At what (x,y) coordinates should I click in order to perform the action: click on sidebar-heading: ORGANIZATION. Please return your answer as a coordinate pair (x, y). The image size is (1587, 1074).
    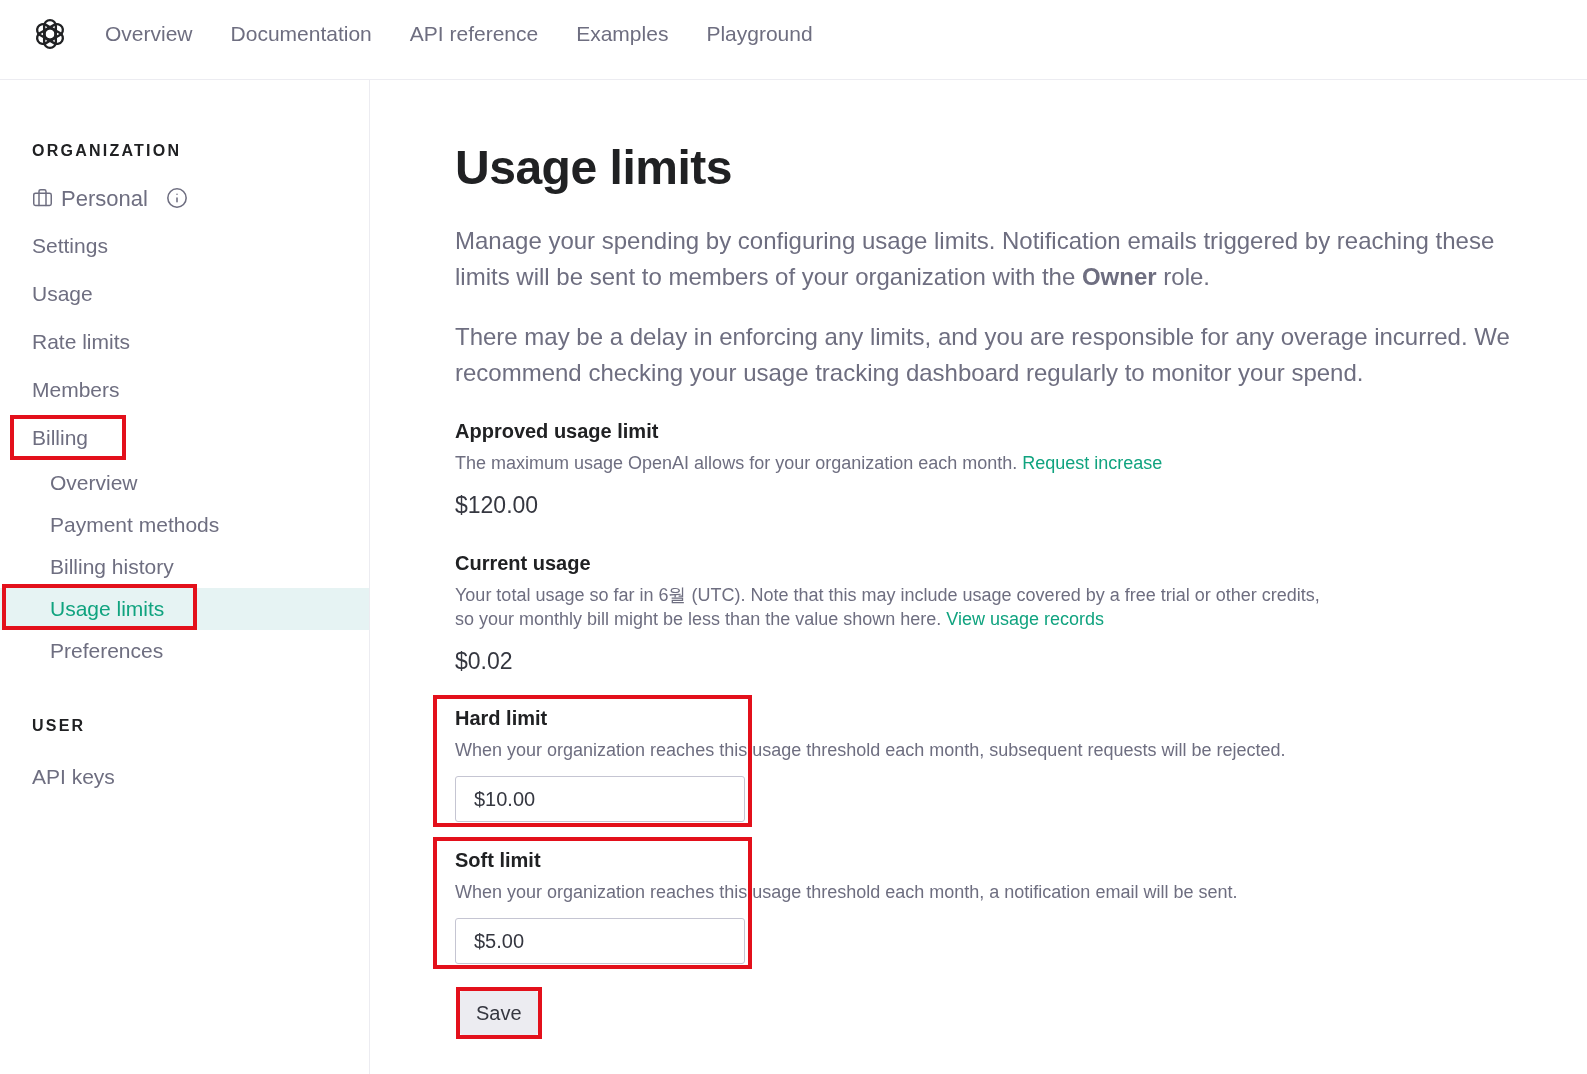
    Looking at the image, I should click on (107, 151).